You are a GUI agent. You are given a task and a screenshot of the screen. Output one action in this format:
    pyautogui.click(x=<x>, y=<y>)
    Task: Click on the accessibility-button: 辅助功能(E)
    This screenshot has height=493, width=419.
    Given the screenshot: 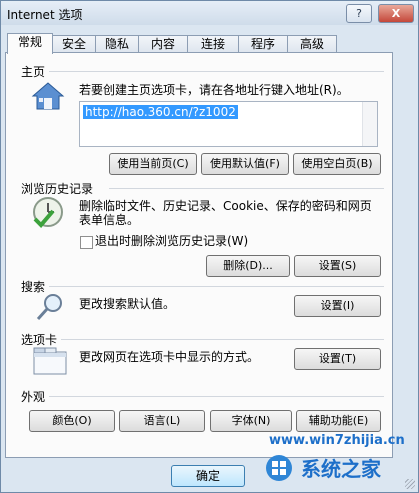 What is the action you would take?
    pyautogui.click(x=338, y=421)
    